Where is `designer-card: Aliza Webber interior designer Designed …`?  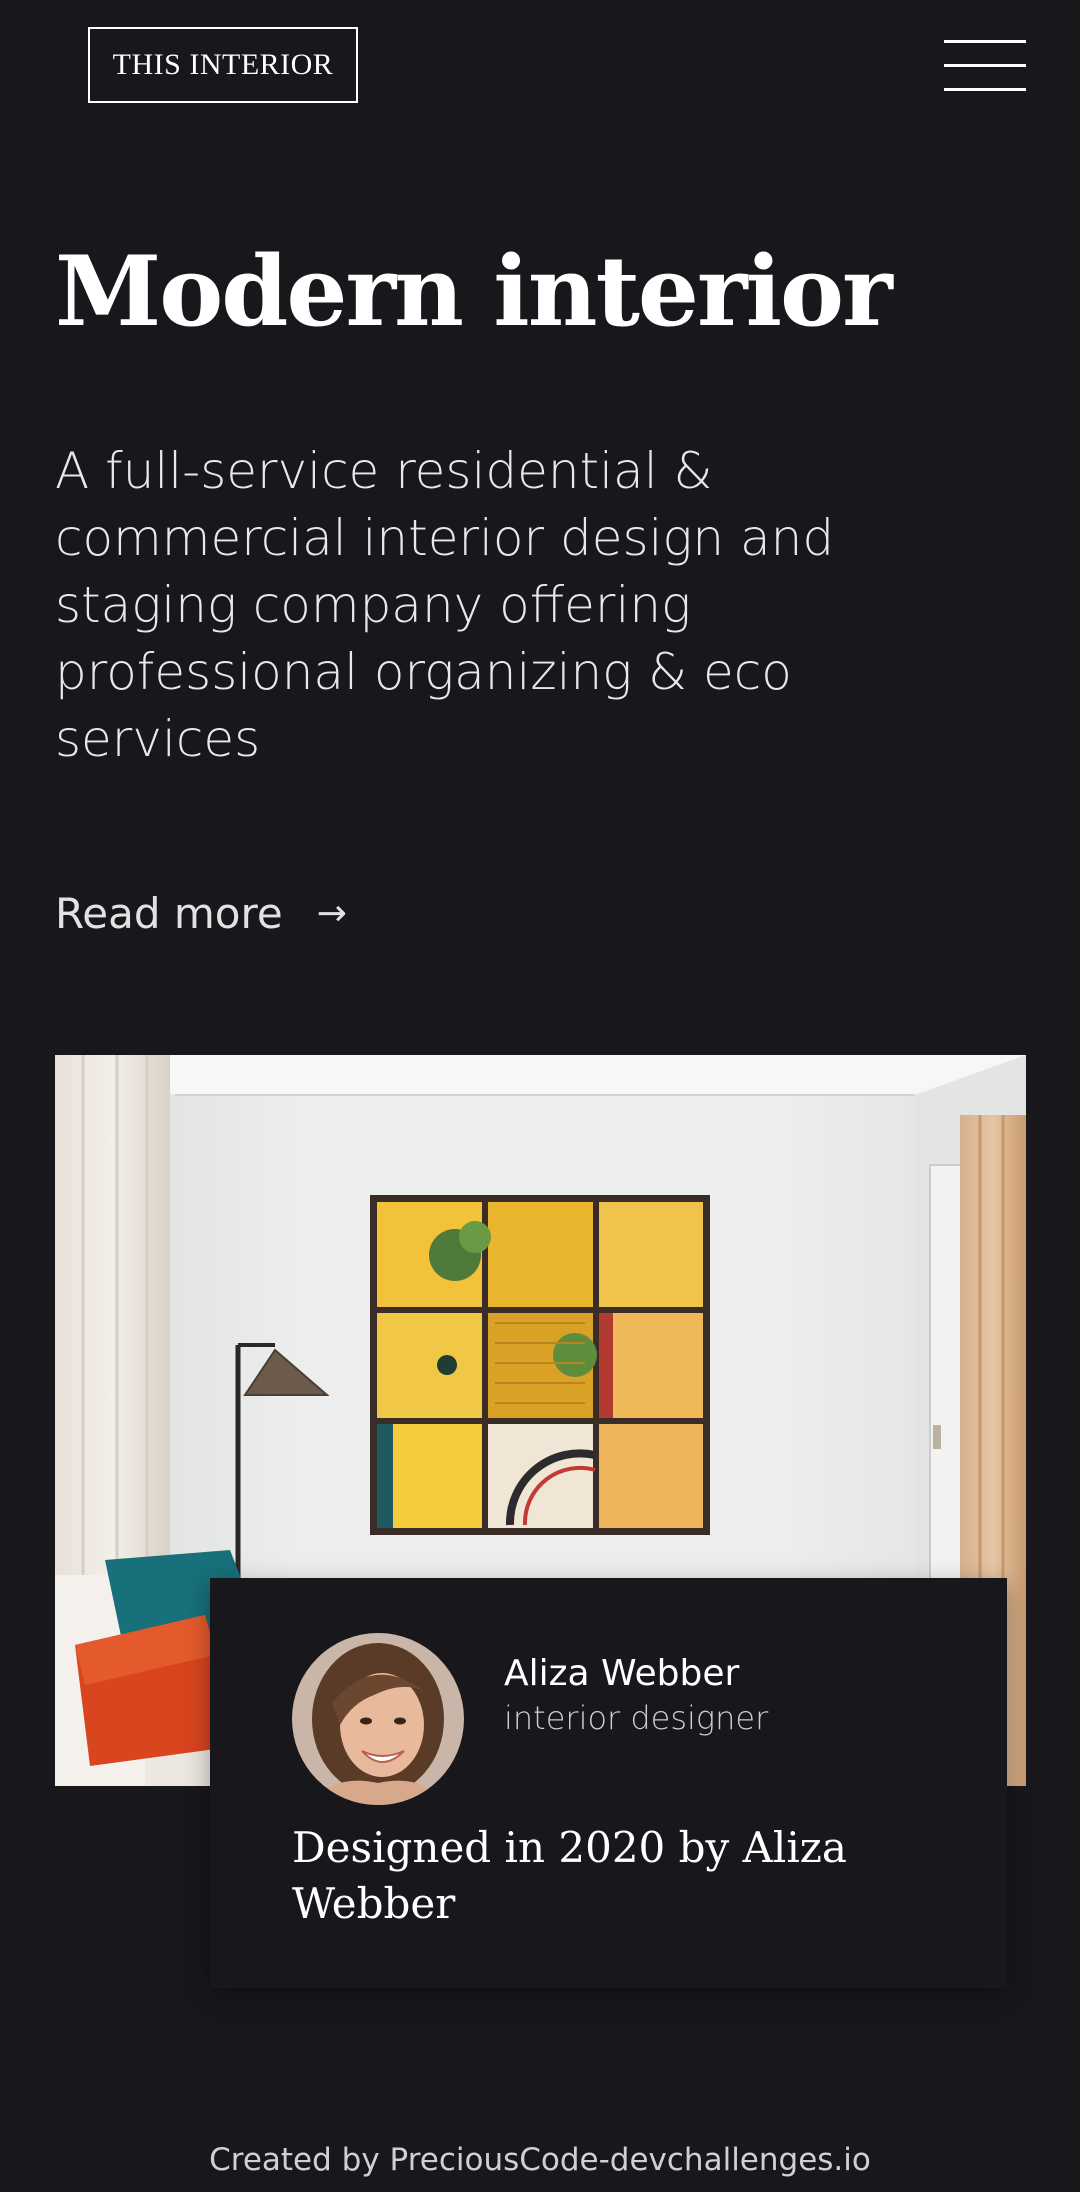 designer-card: Aliza Webber interior designer Designed … is located at coordinates (608, 1783).